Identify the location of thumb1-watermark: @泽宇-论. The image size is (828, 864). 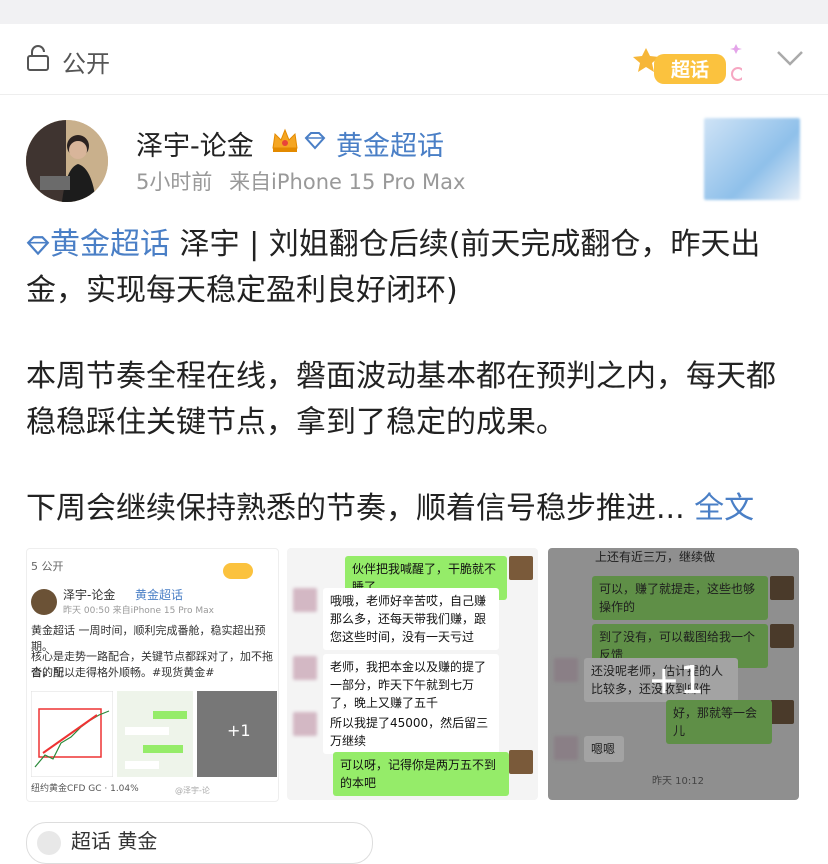
(192, 790).